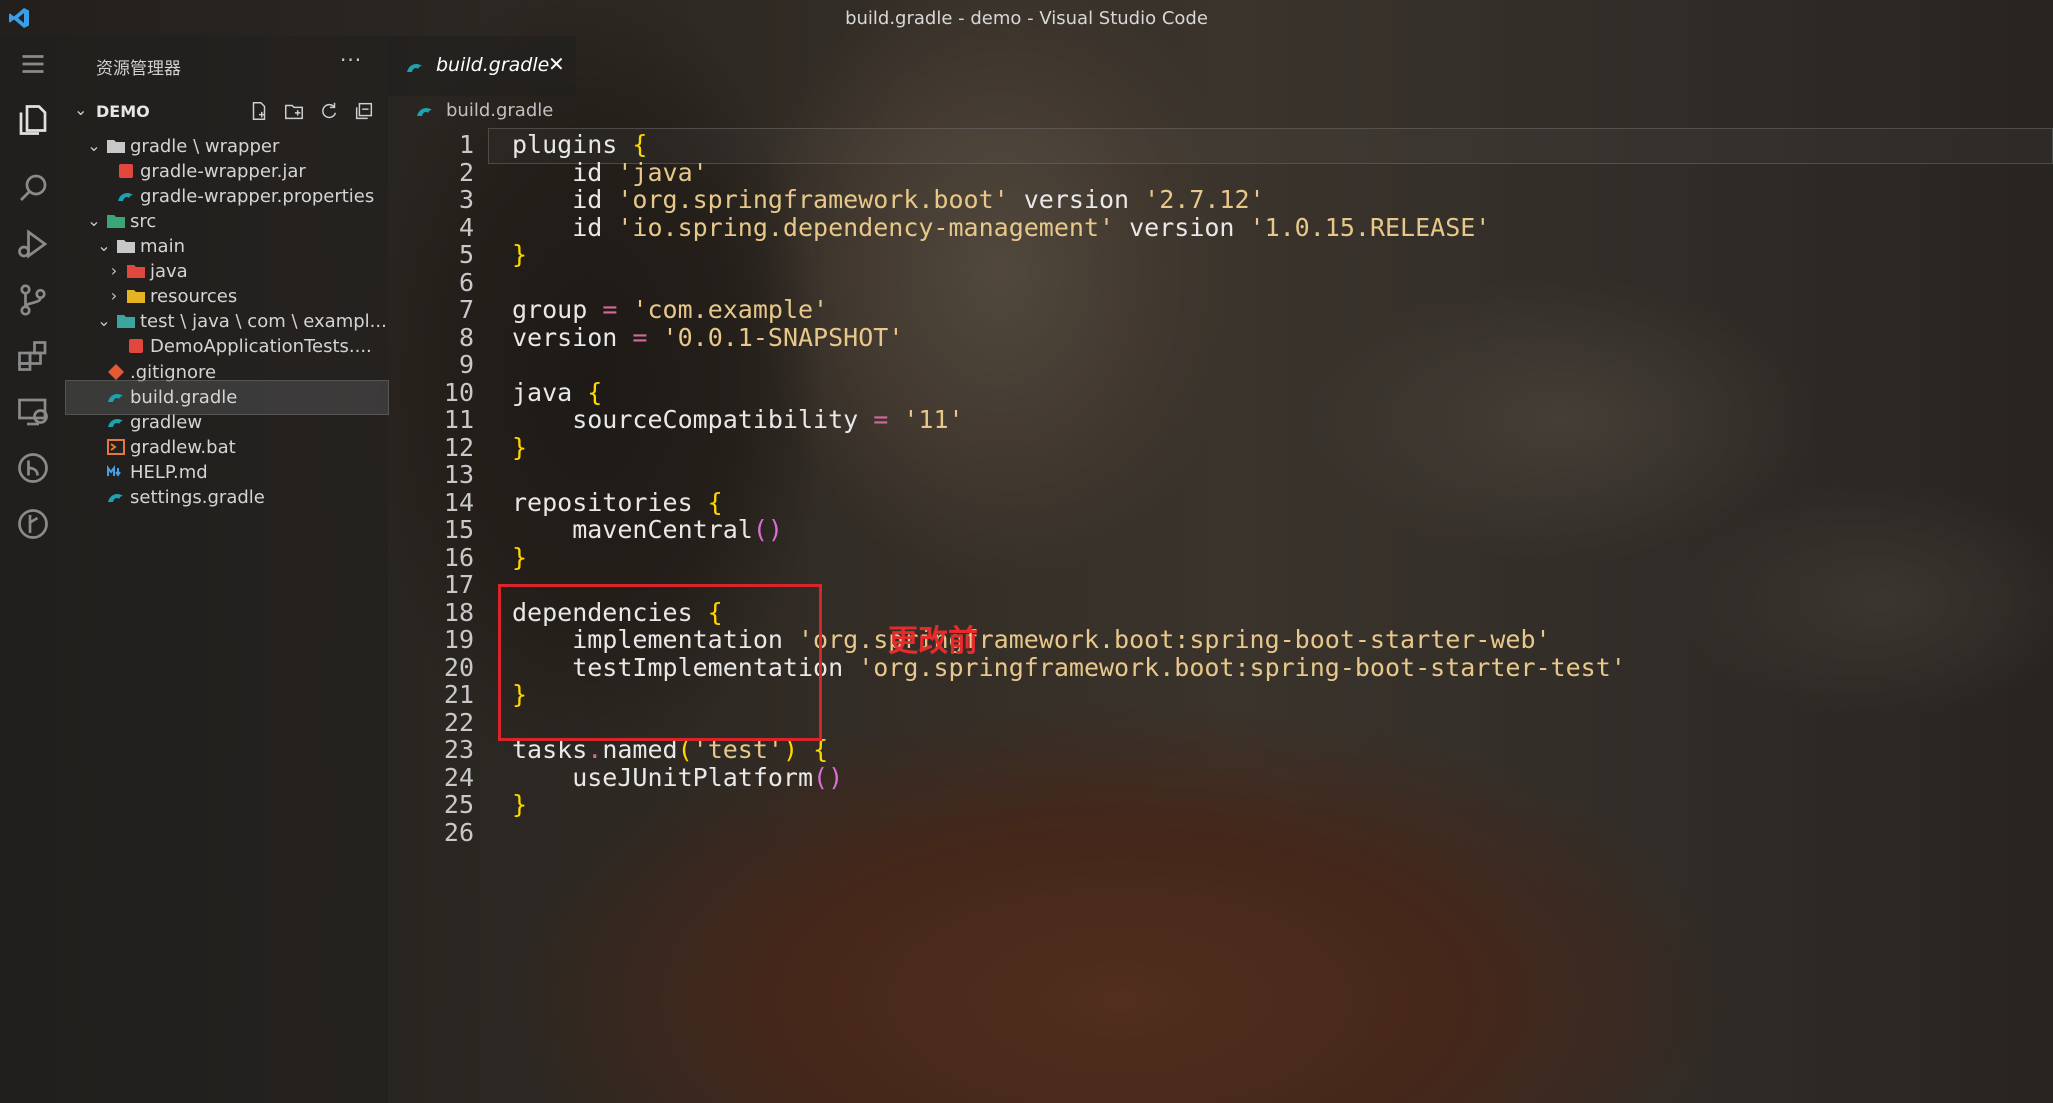 This screenshot has height=1103, width=2053. I want to click on tree-item-label: gradle-wrapper.jar, so click(223, 171).